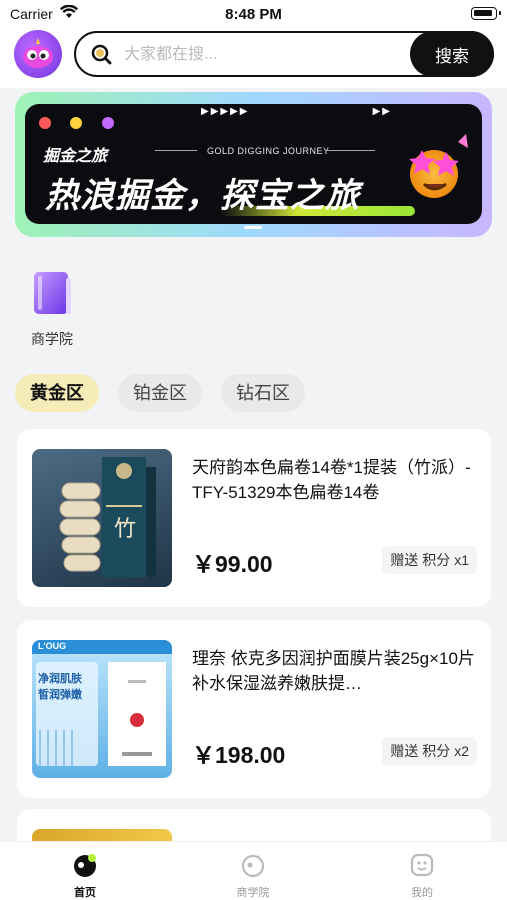 Image resolution: width=507 pixels, height=900 pixels. What do you see at coordinates (52, 646) in the screenshot?
I see `product-image-brand: L'OUG` at bounding box center [52, 646].